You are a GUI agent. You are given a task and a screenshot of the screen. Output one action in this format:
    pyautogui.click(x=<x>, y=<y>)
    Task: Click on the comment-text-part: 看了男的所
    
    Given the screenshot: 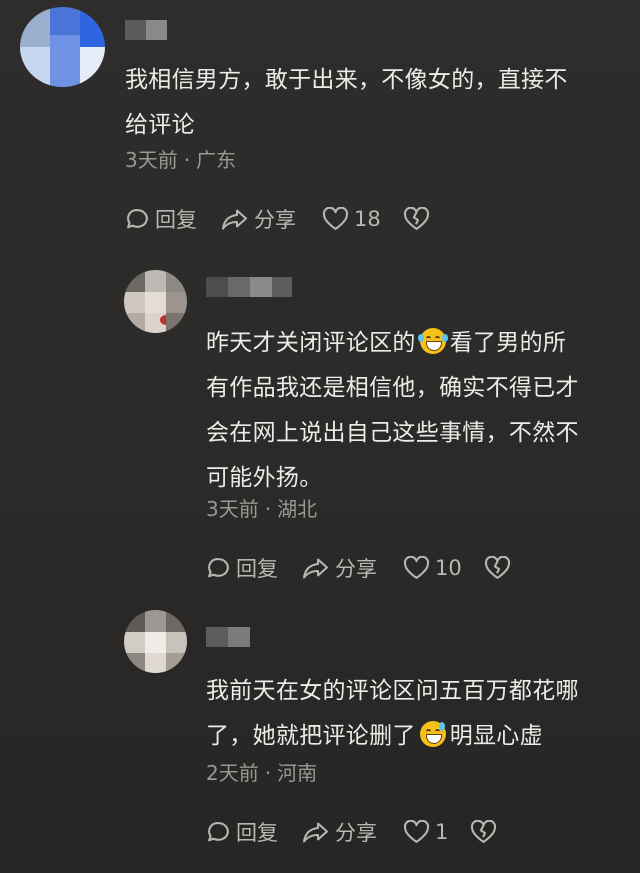 What is the action you would take?
    pyautogui.click(x=508, y=343)
    